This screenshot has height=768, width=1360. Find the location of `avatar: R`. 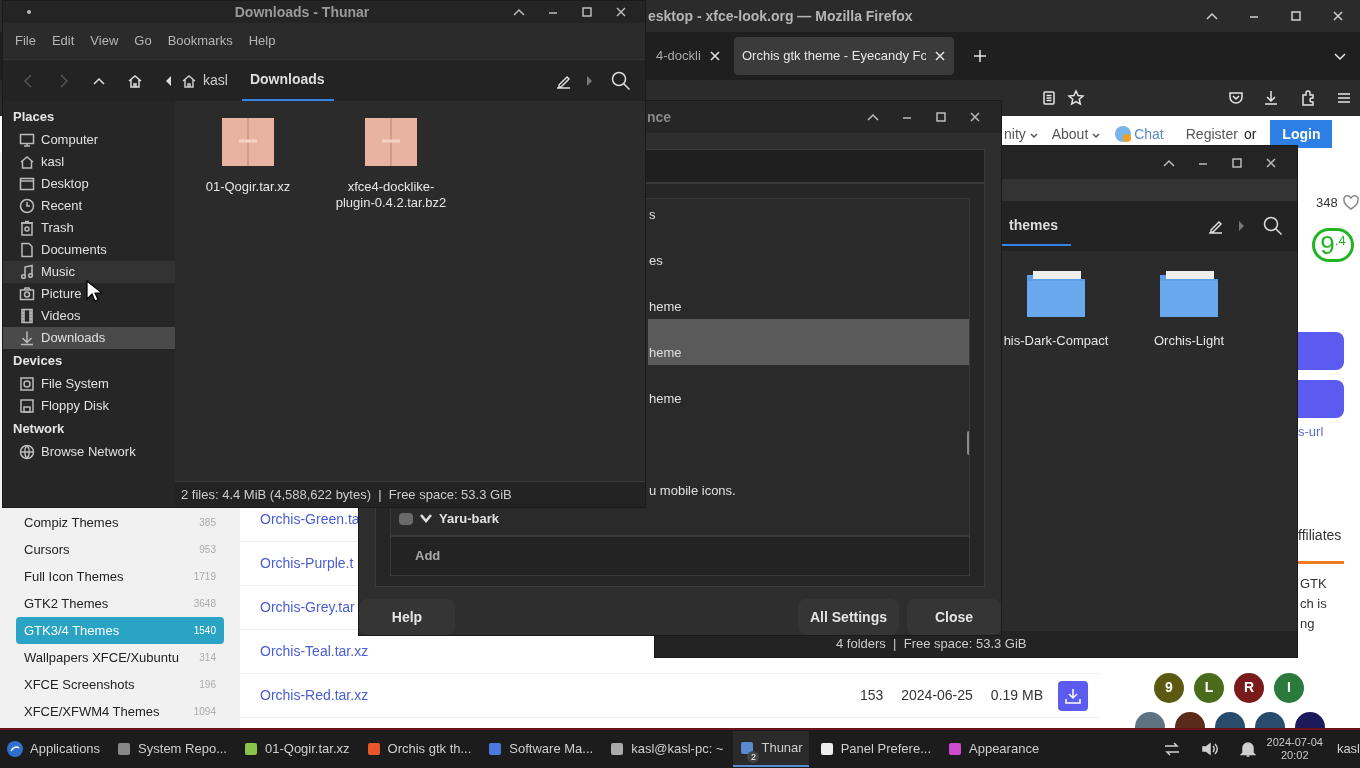

avatar: R is located at coordinates (1249, 687).